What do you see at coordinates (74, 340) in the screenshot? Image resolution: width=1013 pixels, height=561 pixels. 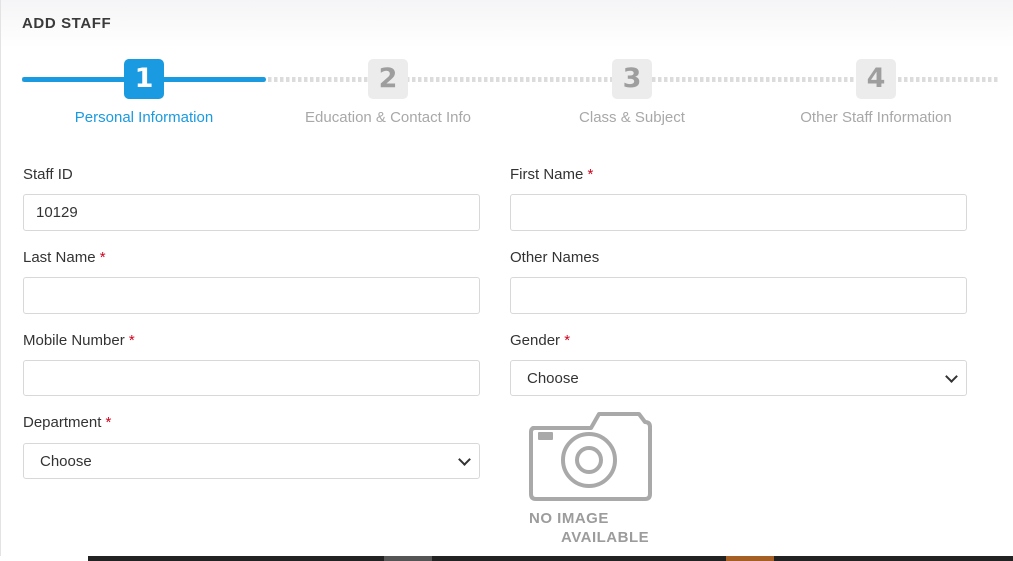 I see `mobile-number-label-text: Mobile Number` at bounding box center [74, 340].